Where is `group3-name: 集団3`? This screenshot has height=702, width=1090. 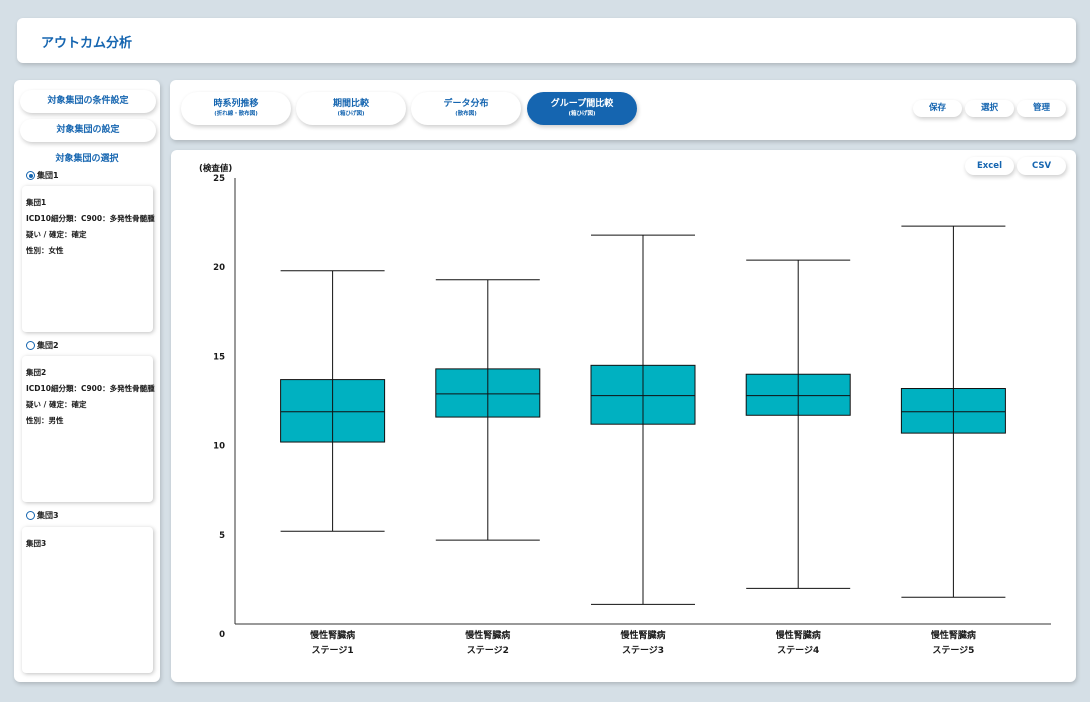
group3-name: 集団3 is located at coordinates (36, 543).